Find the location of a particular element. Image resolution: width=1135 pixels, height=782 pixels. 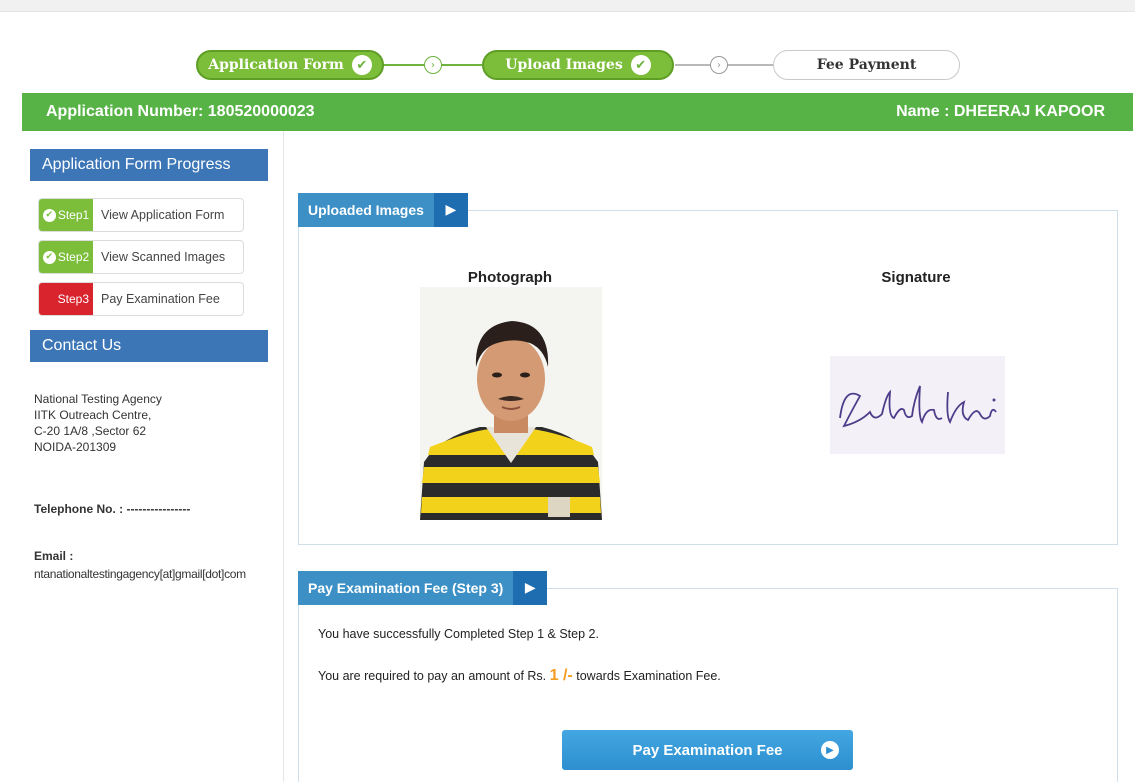

progress-step-application-form: Application Form ✔ is located at coordinates (290, 65).